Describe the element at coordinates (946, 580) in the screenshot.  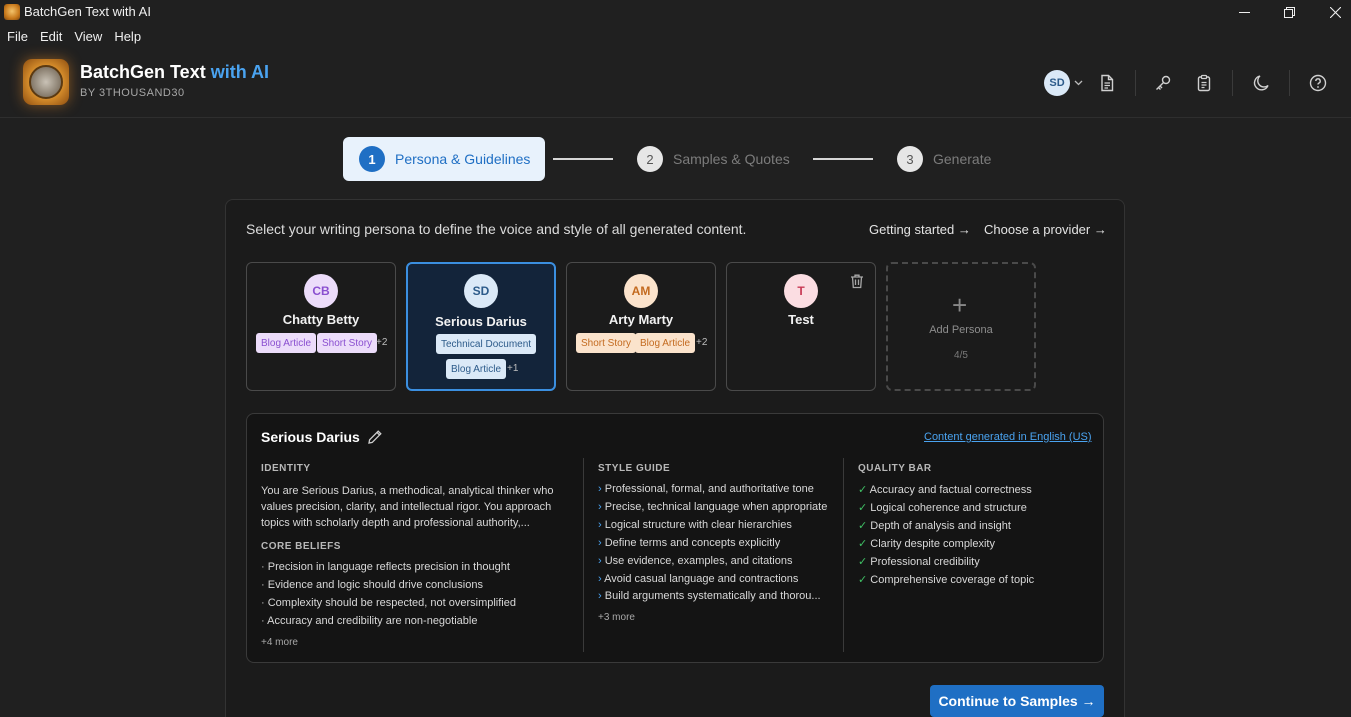
I see `quality-bar-item: ✓ Comprehensive coverage of topic` at that location.